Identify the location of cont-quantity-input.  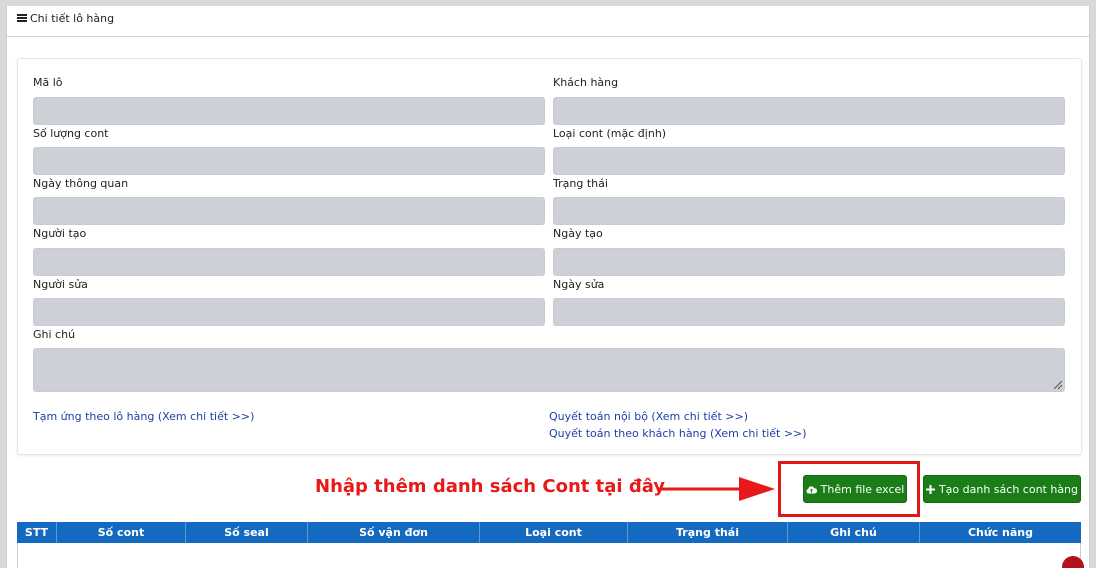
(289, 161).